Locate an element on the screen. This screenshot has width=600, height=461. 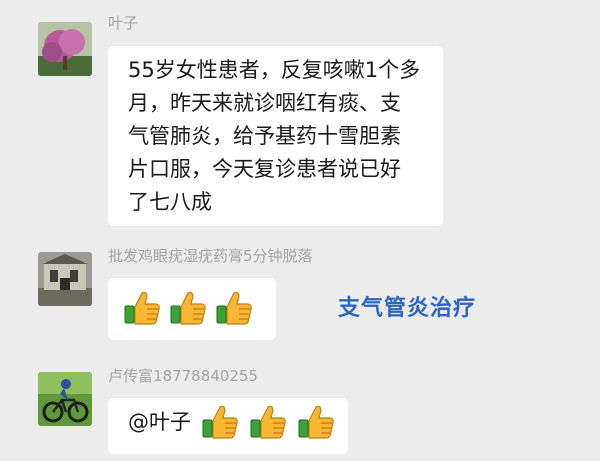
sender-name: 叶子 is located at coordinates (123, 23).